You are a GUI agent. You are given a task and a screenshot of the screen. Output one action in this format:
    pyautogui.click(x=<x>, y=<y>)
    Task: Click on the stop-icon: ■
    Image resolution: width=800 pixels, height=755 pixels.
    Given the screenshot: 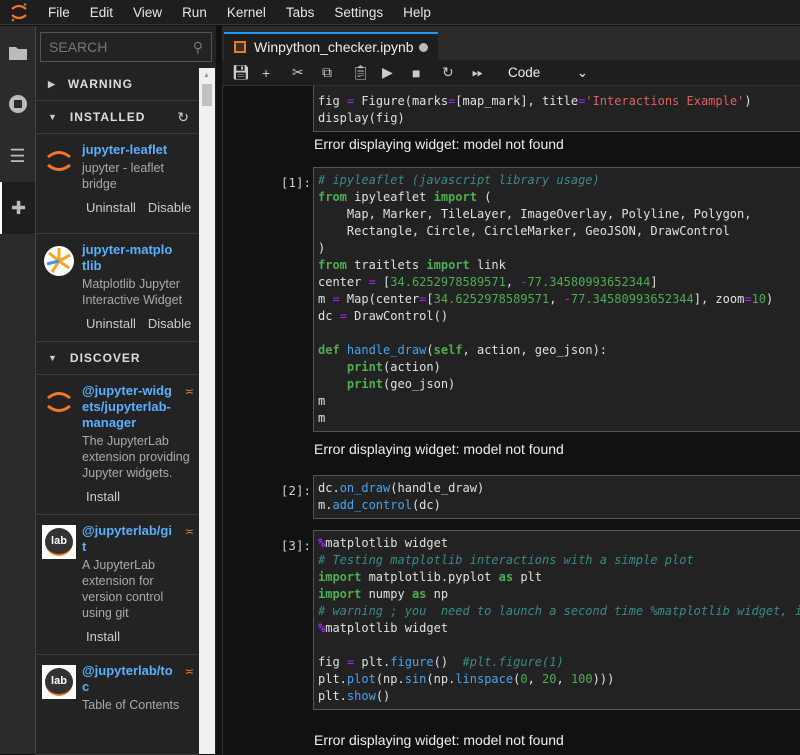 What is the action you would take?
    pyautogui.click(x=427, y=73)
    